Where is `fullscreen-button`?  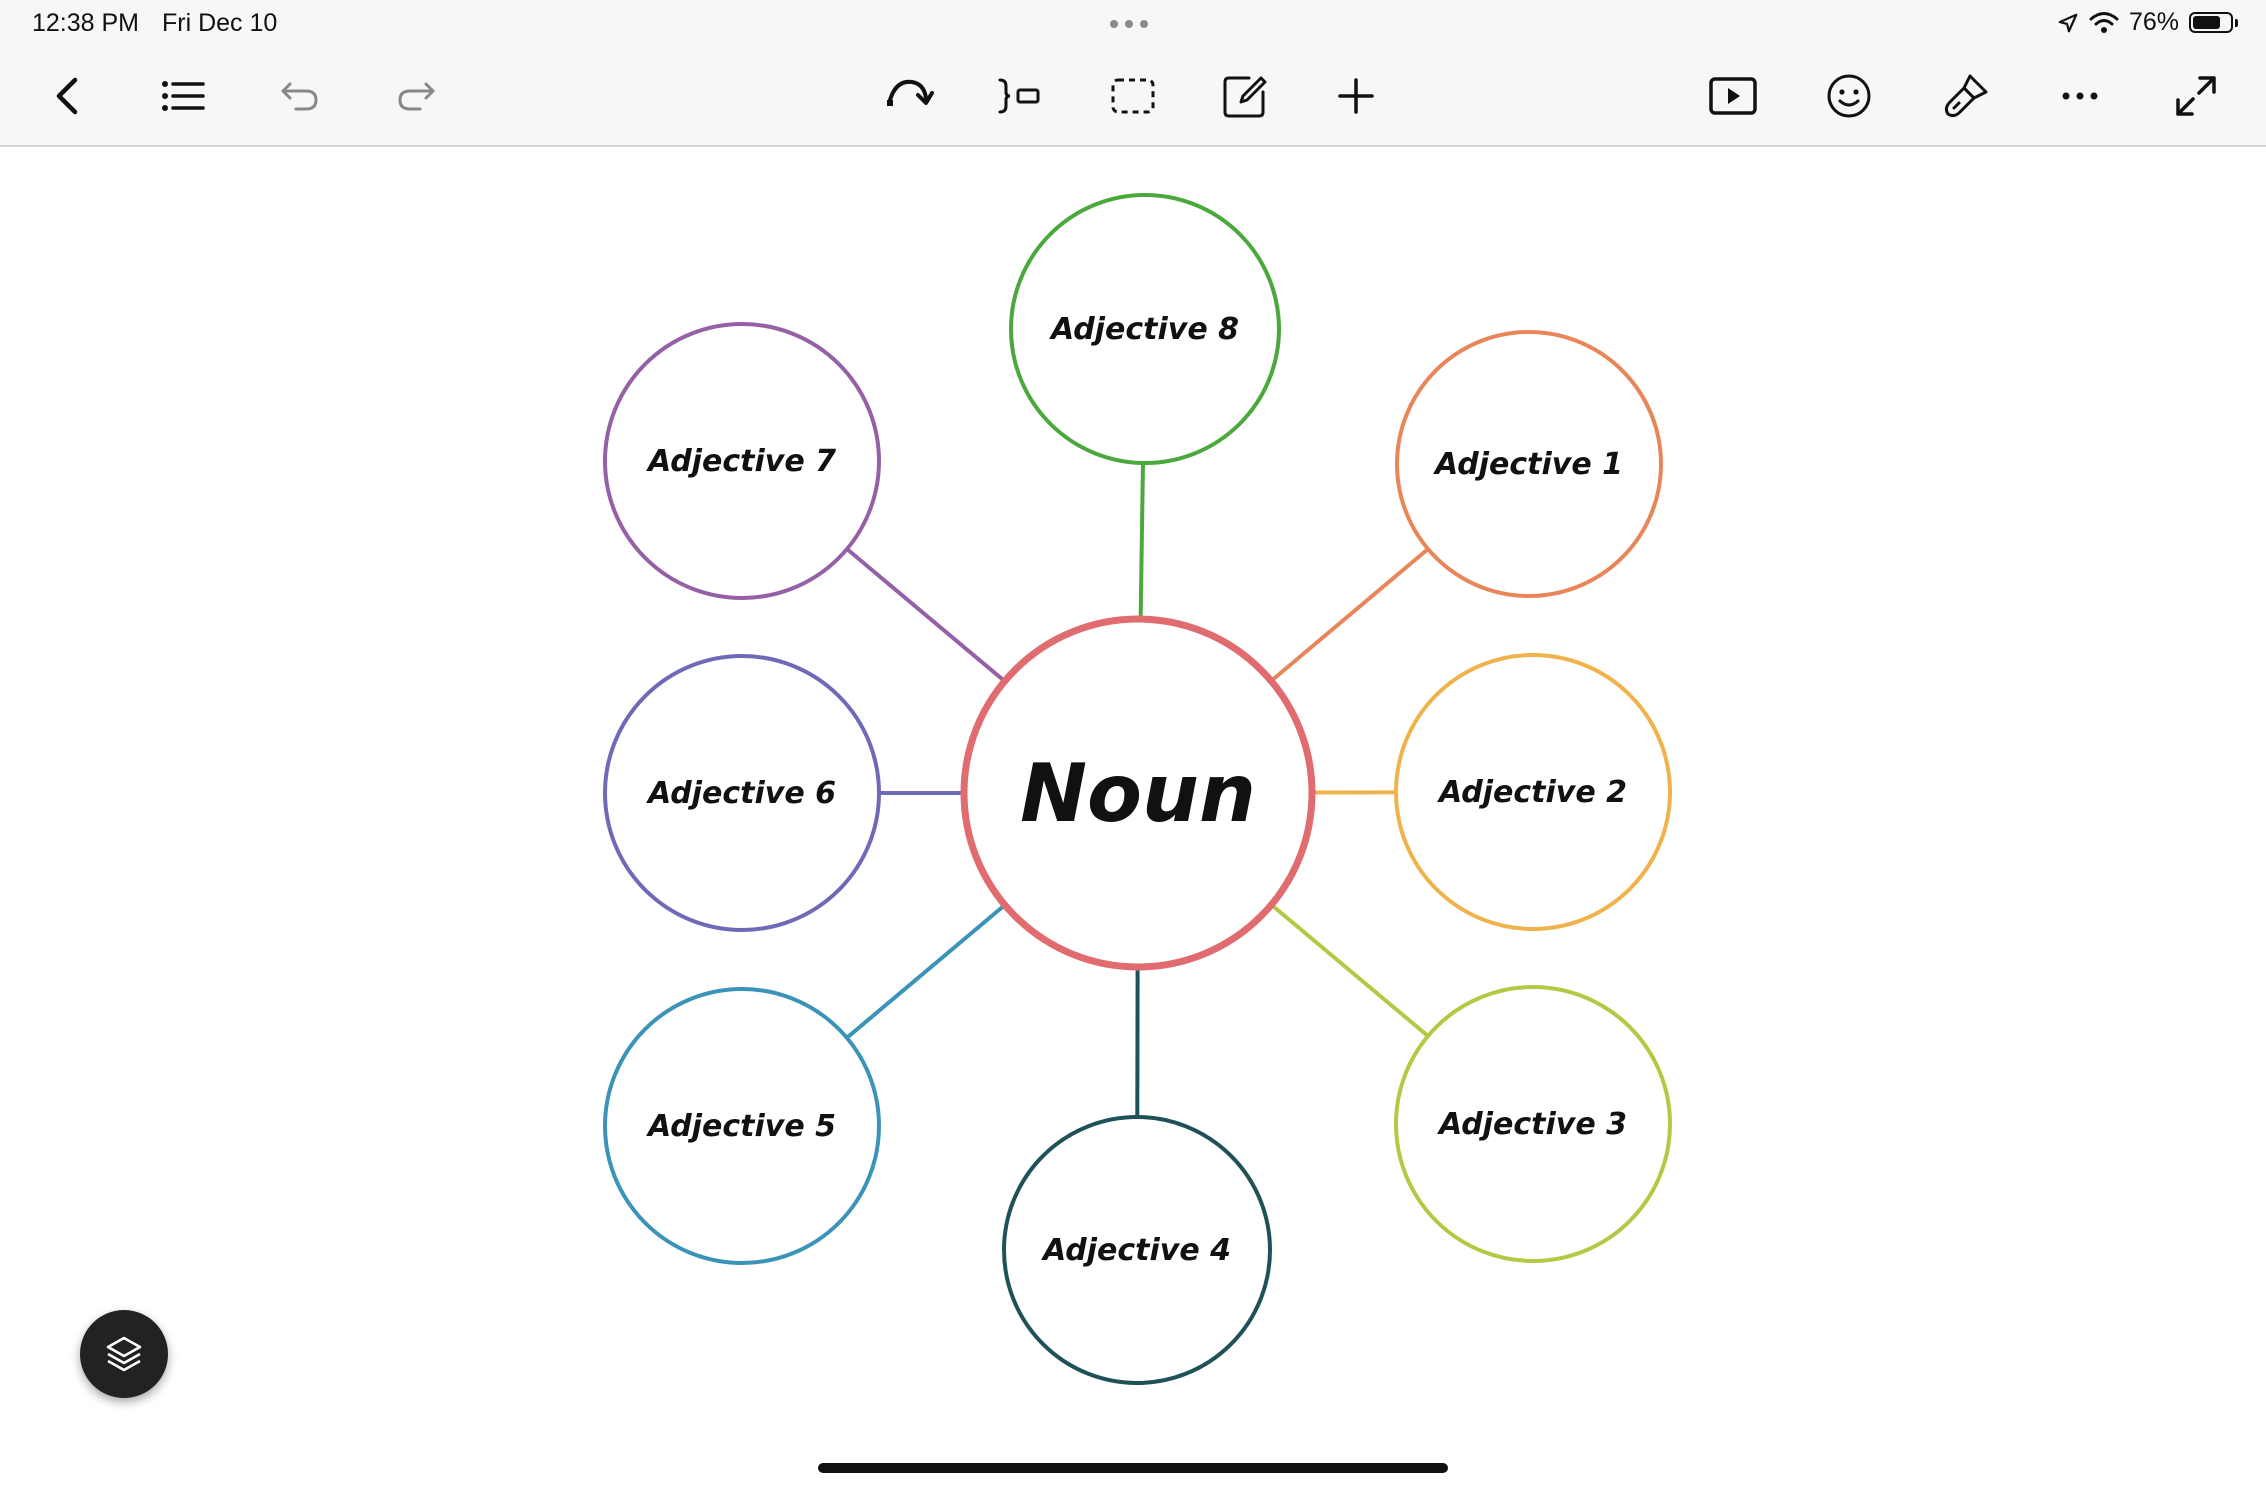
fullscreen-button is located at coordinates (2196, 96).